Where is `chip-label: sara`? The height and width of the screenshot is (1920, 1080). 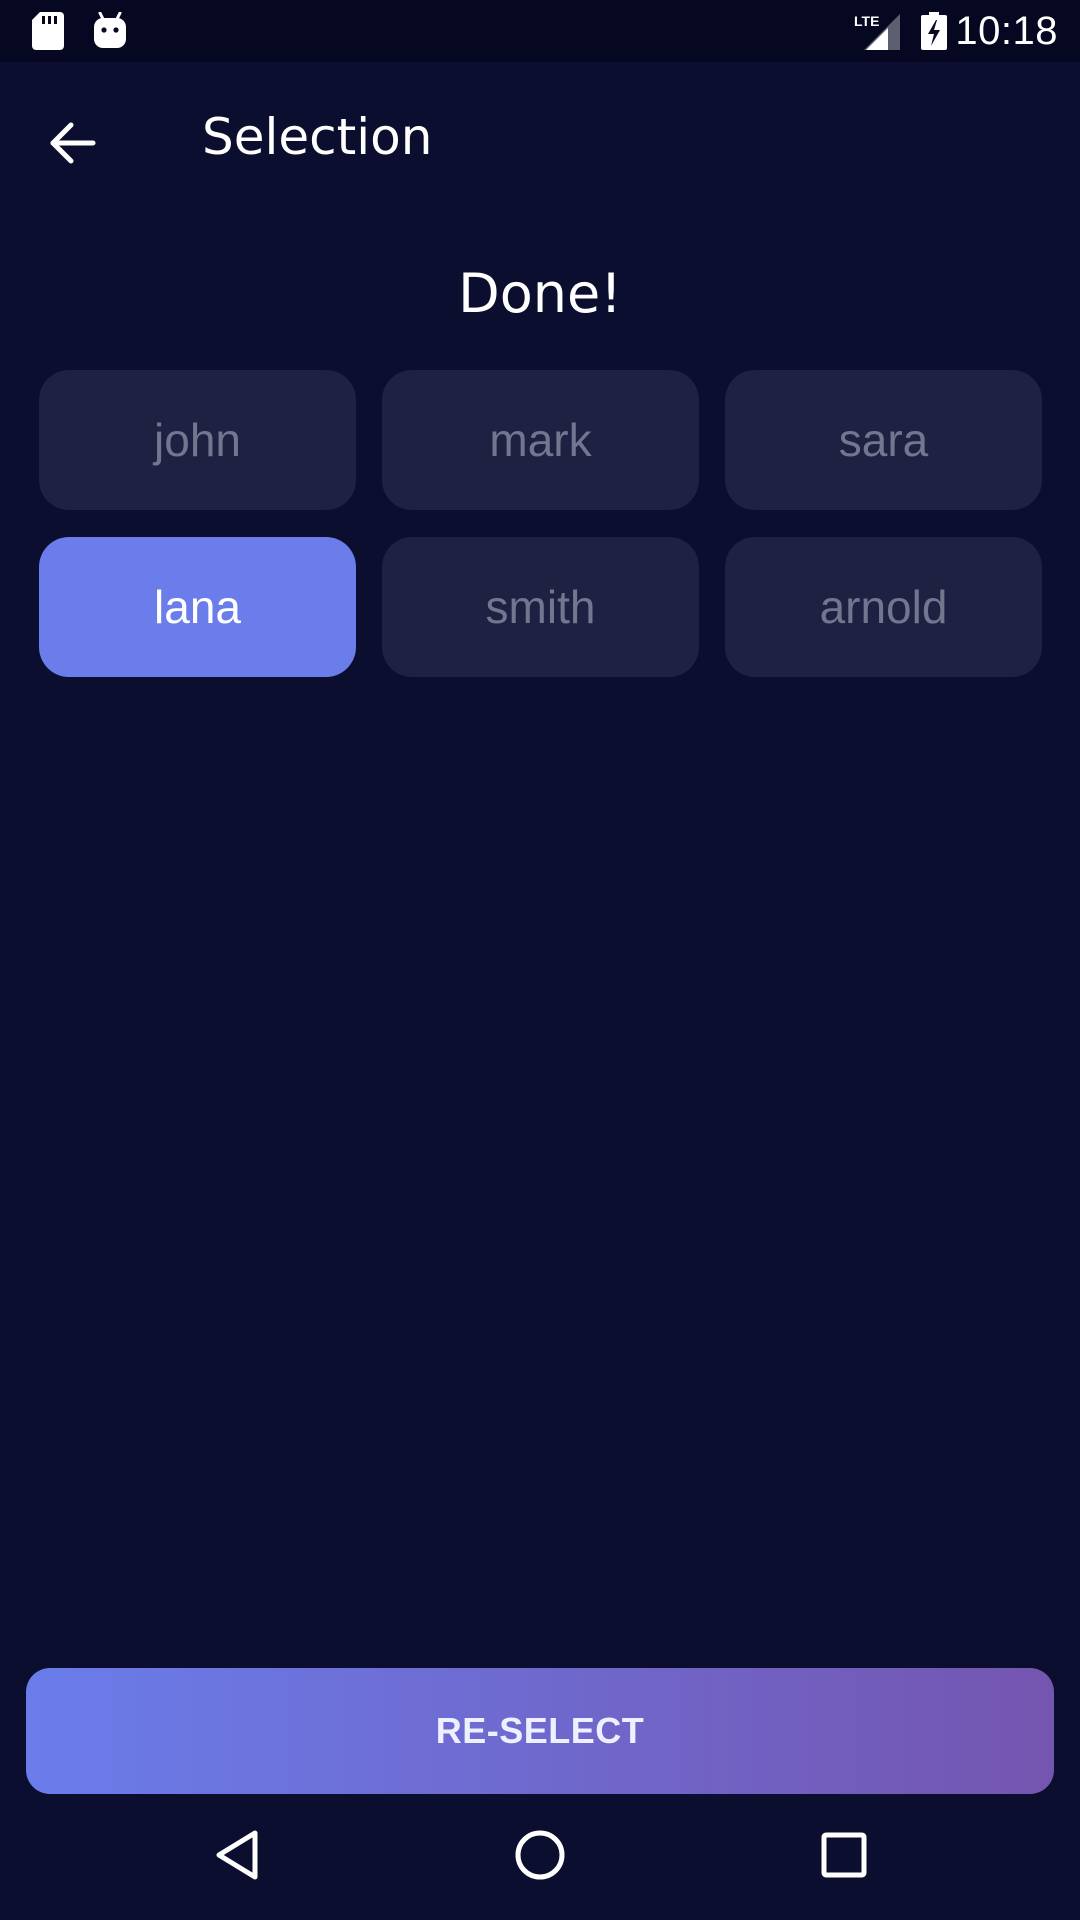
chip-label: sara is located at coordinates (883, 440).